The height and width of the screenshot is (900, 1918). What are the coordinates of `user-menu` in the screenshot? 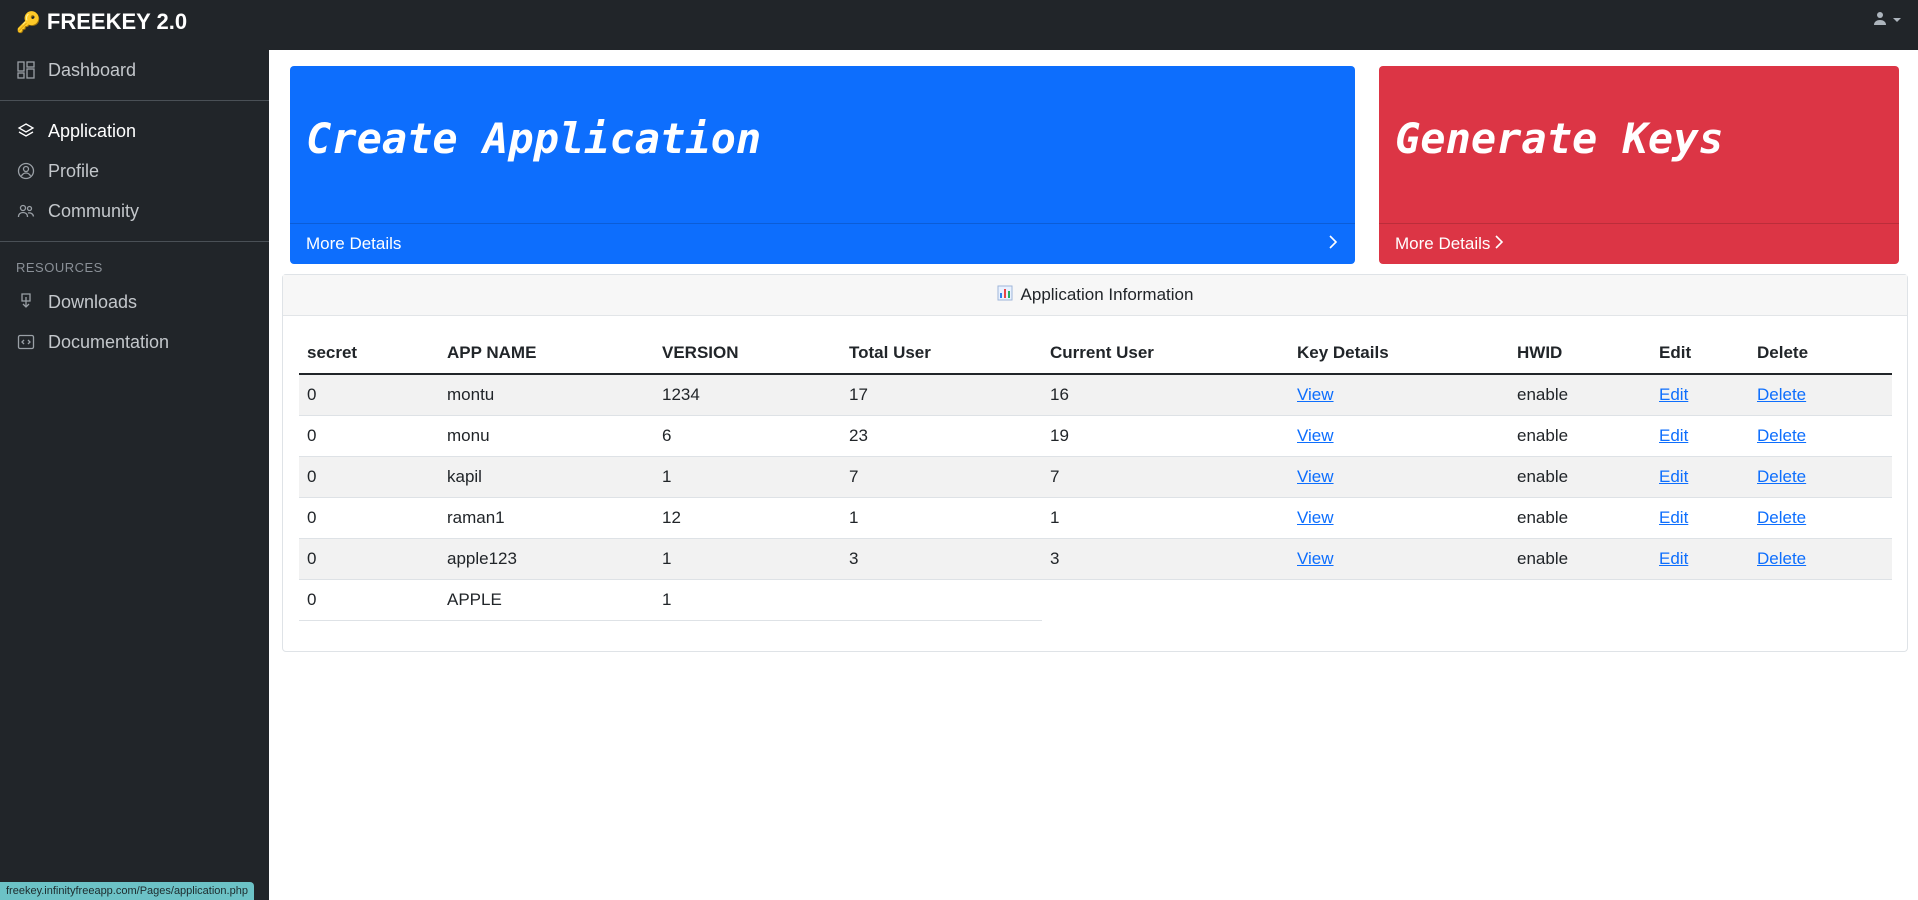 It's located at (1887, 20).